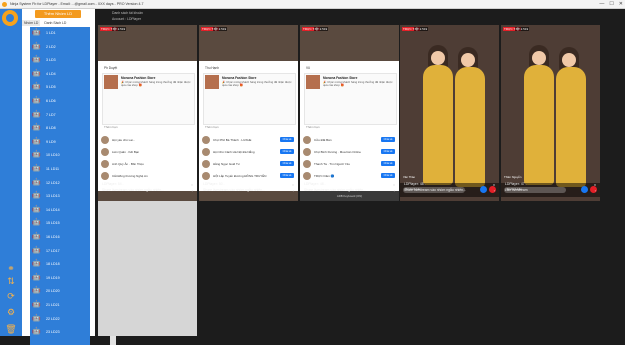 This screenshot has width=625, height=345. Describe the element at coordinates (60, 155) in the screenshot. I see `device-item: 🤖 10 LD10` at that location.